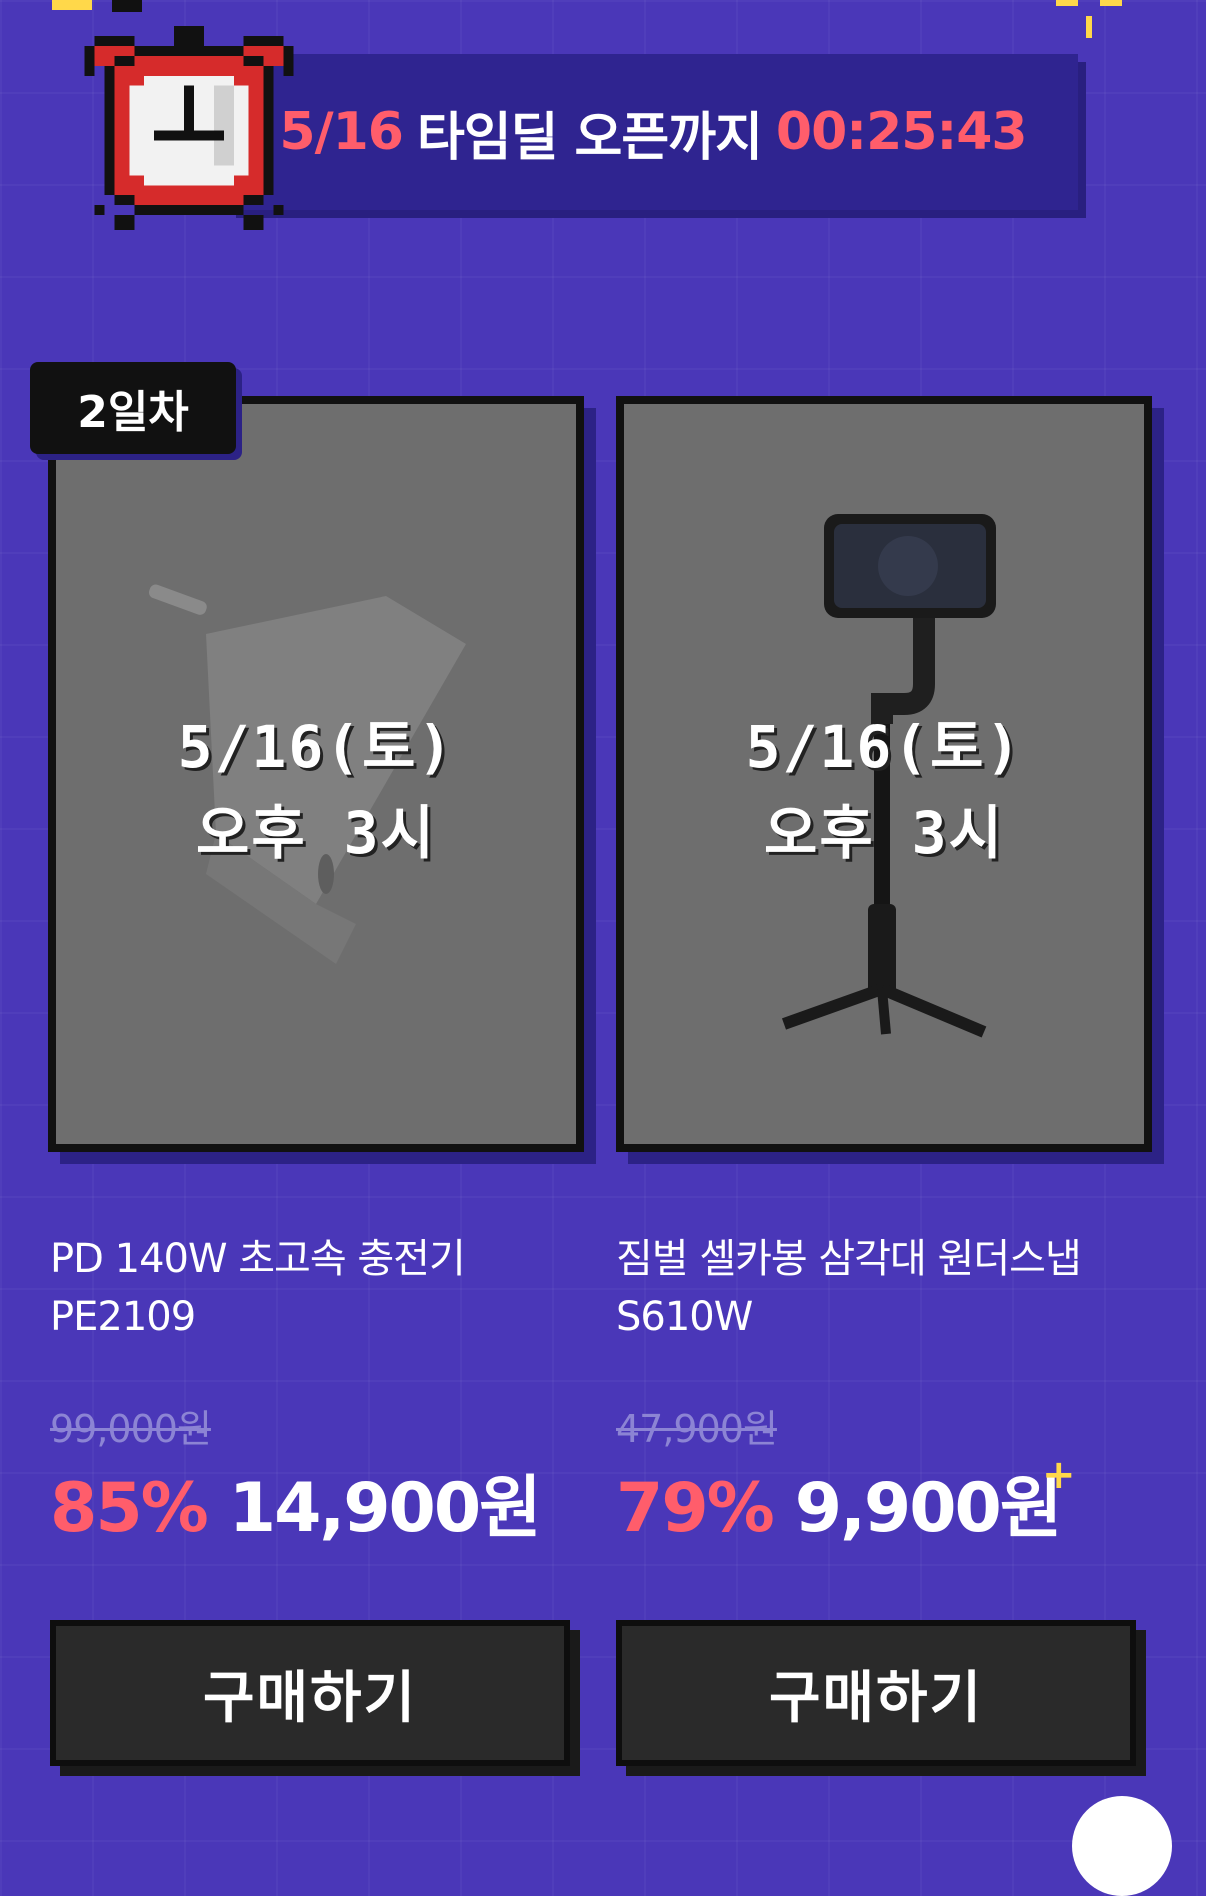  What do you see at coordinates (385, 1508) in the screenshot?
I see `sale-price: 14,900원` at bounding box center [385, 1508].